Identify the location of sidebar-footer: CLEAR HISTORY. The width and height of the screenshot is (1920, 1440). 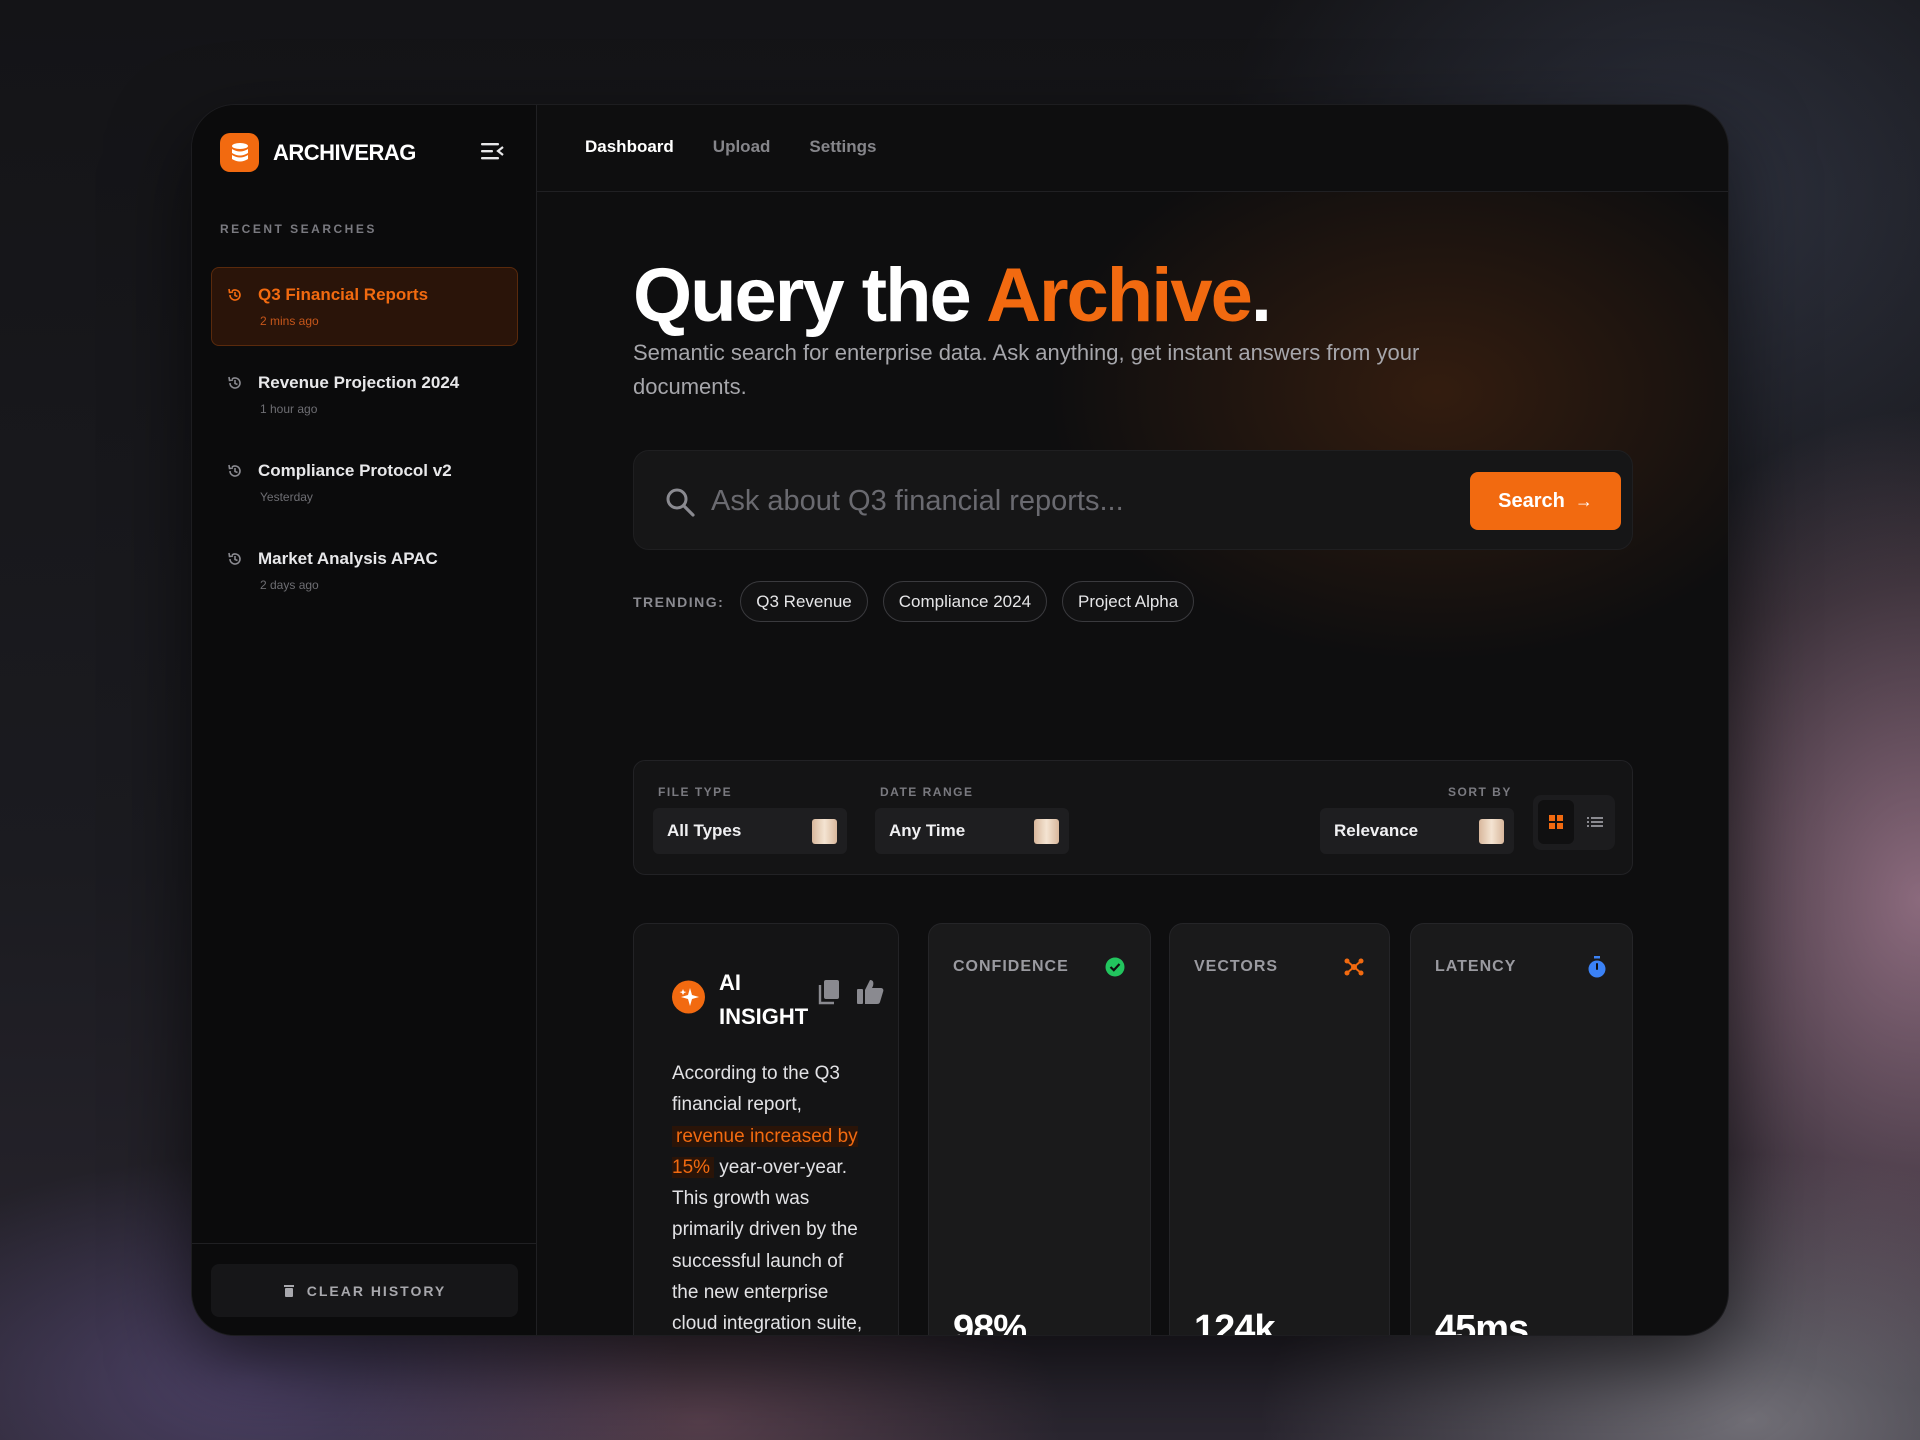
(364, 1289).